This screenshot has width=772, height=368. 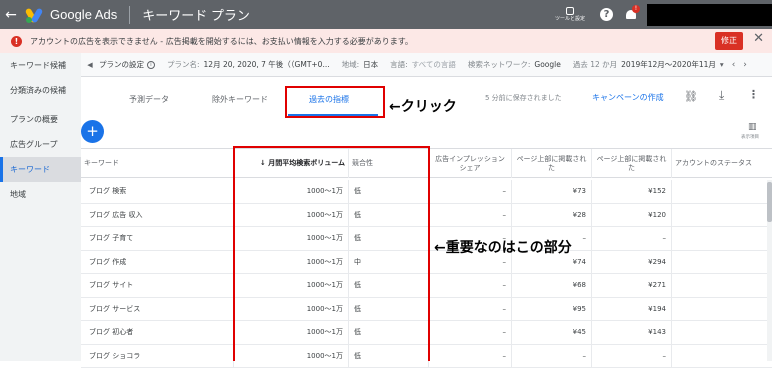 I want to click on annotation-highlight-tab, so click(x=335, y=102).